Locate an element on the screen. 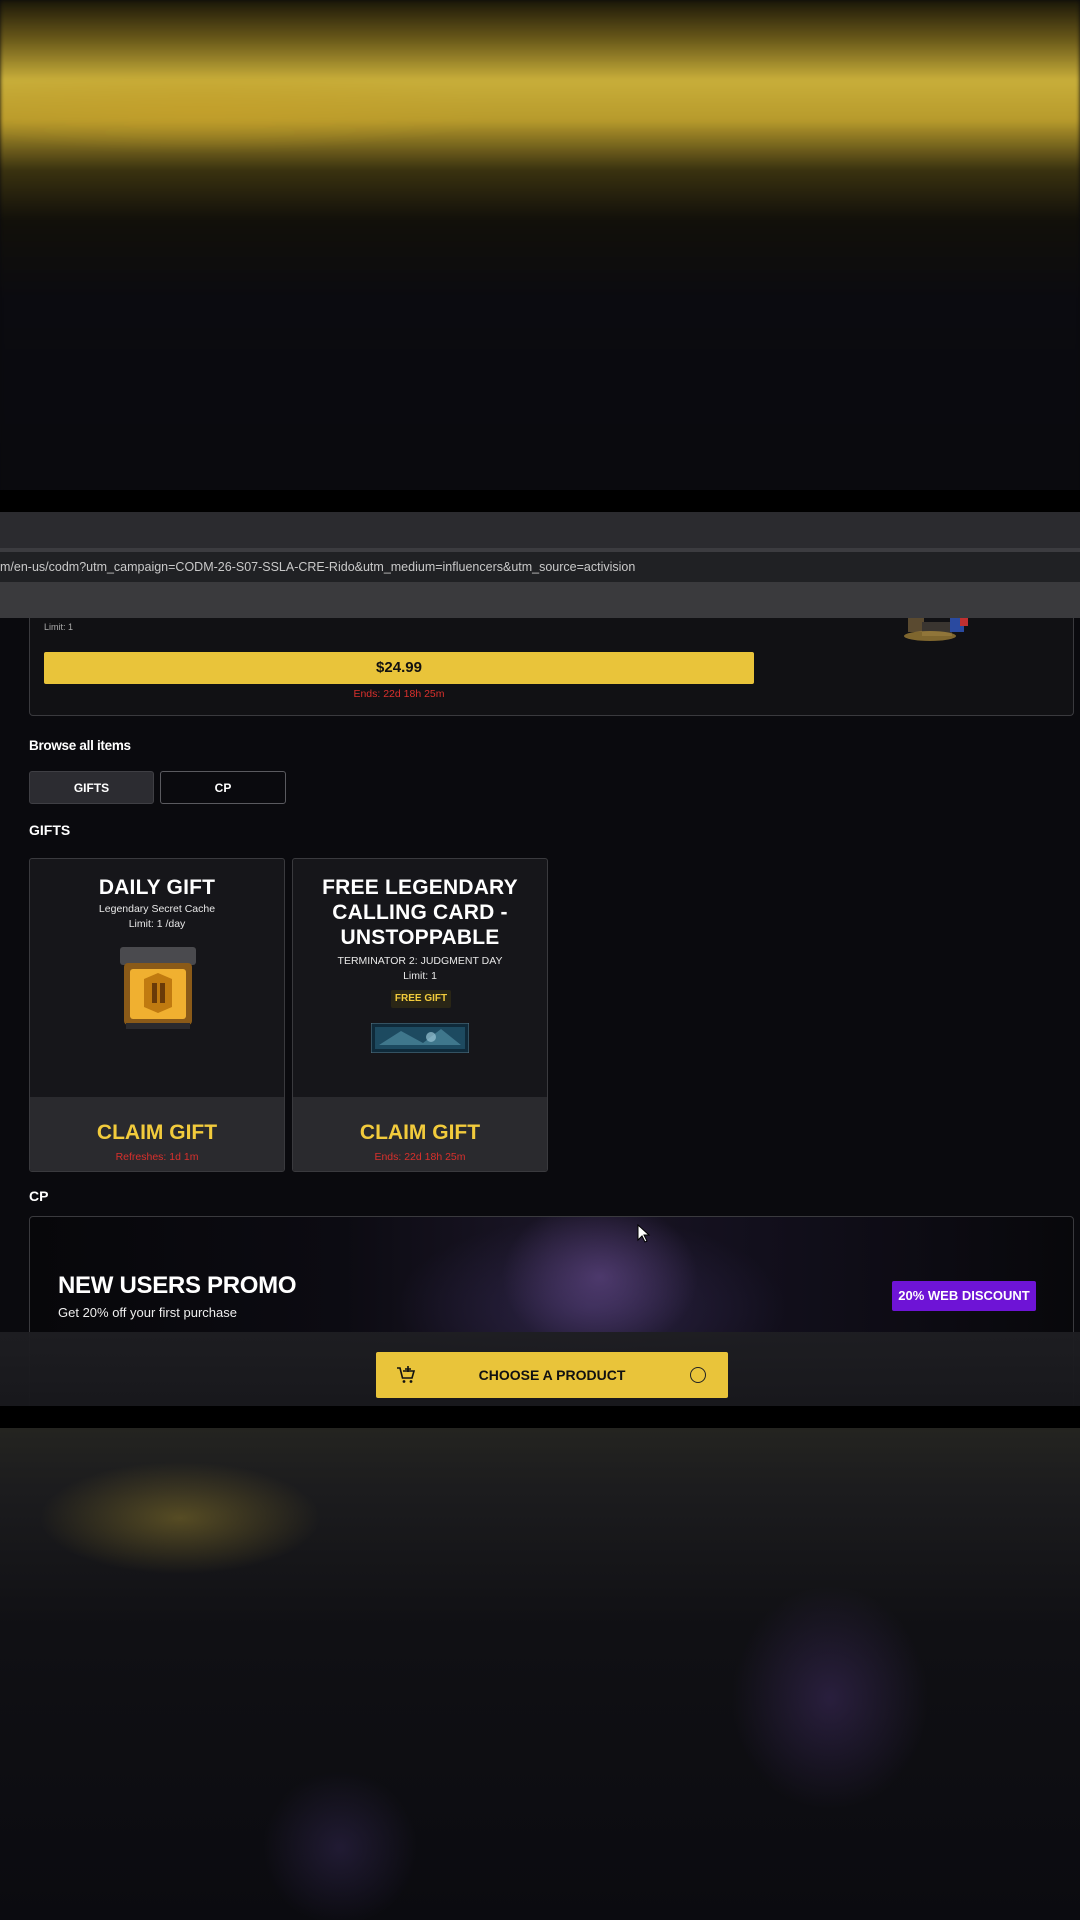 Image resolution: width=1080 pixels, height=1920 pixels. gift-ends-timer: Ends: 22d 18h 25m is located at coordinates (420, 1157).